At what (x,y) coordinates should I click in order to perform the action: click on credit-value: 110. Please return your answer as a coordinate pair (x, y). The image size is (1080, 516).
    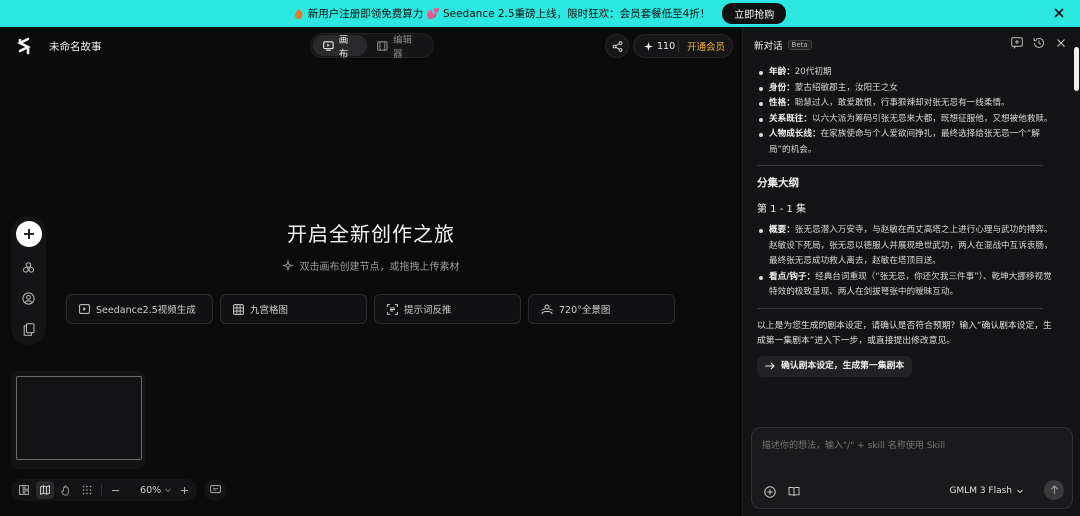
    Looking at the image, I should click on (666, 46).